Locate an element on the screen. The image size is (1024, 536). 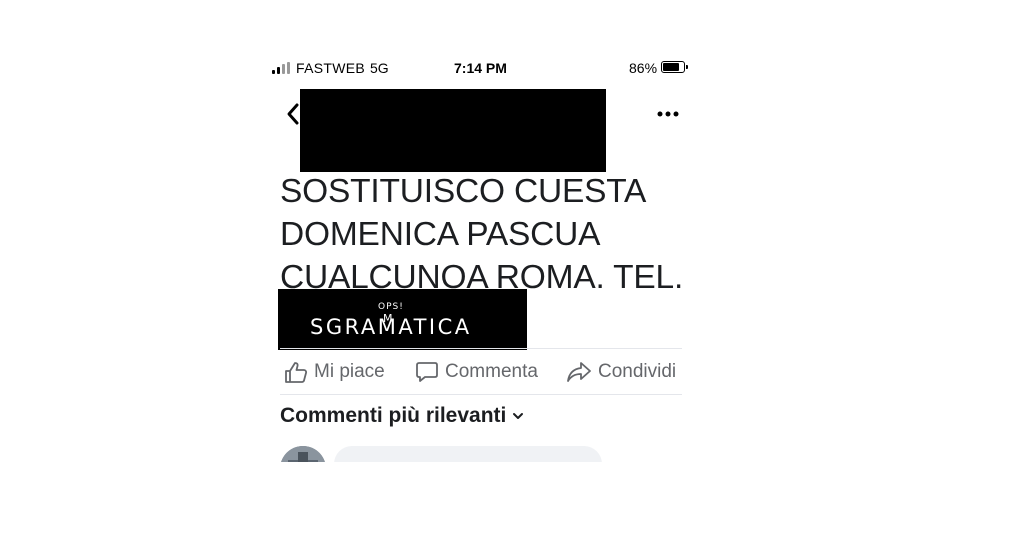
share-arrow-icon is located at coordinates (579, 372).